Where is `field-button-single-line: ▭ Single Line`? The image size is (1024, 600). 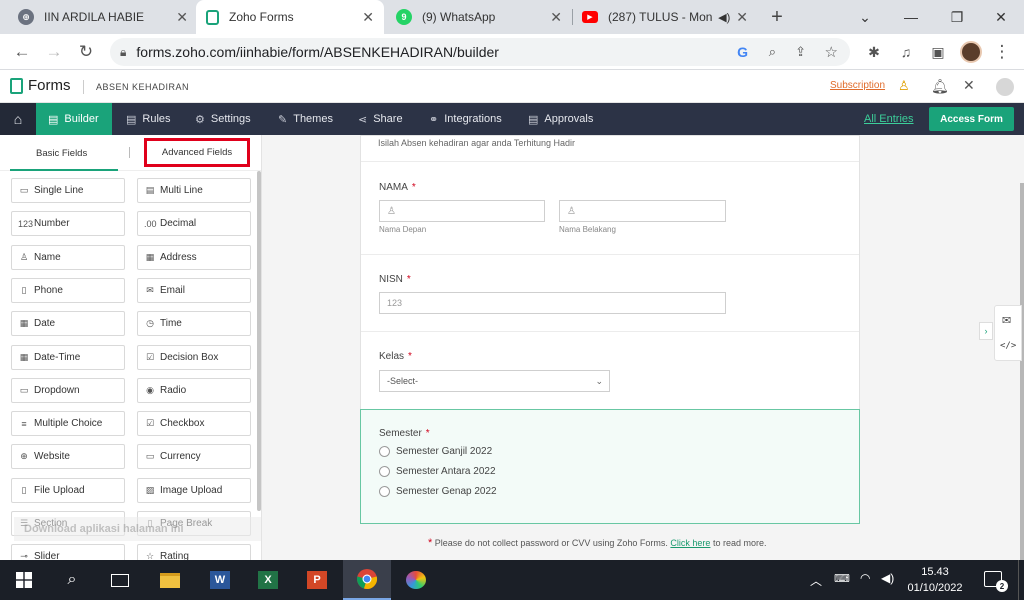 field-button-single-line: ▭ Single Line is located at coordinates (68, 190).